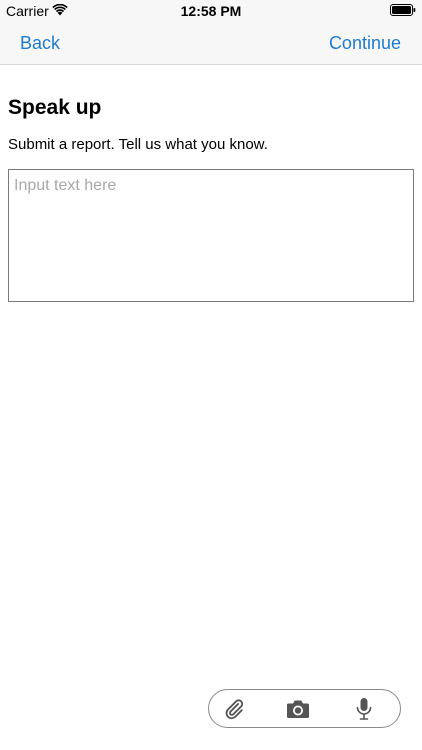 This screenshot has width=422, height=750. I want to click on microphone-icon, so click(364, 709).